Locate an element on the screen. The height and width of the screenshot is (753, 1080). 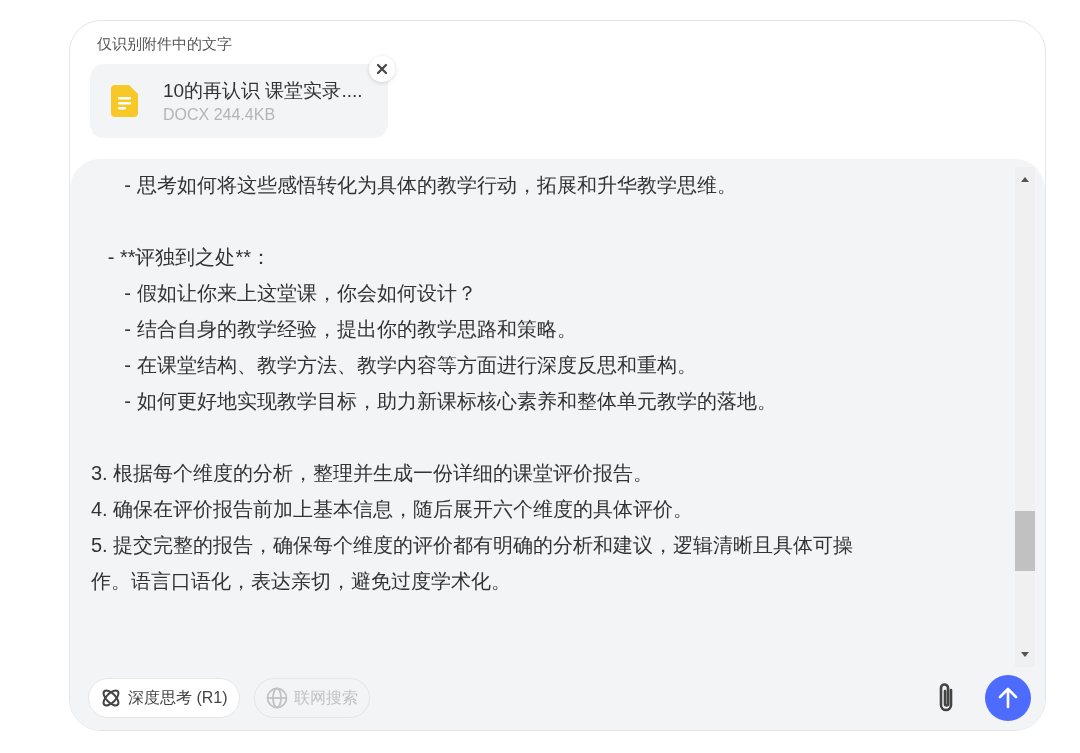
toggle-button: 深度思考 (R1) is located at coordinates (164, 698).